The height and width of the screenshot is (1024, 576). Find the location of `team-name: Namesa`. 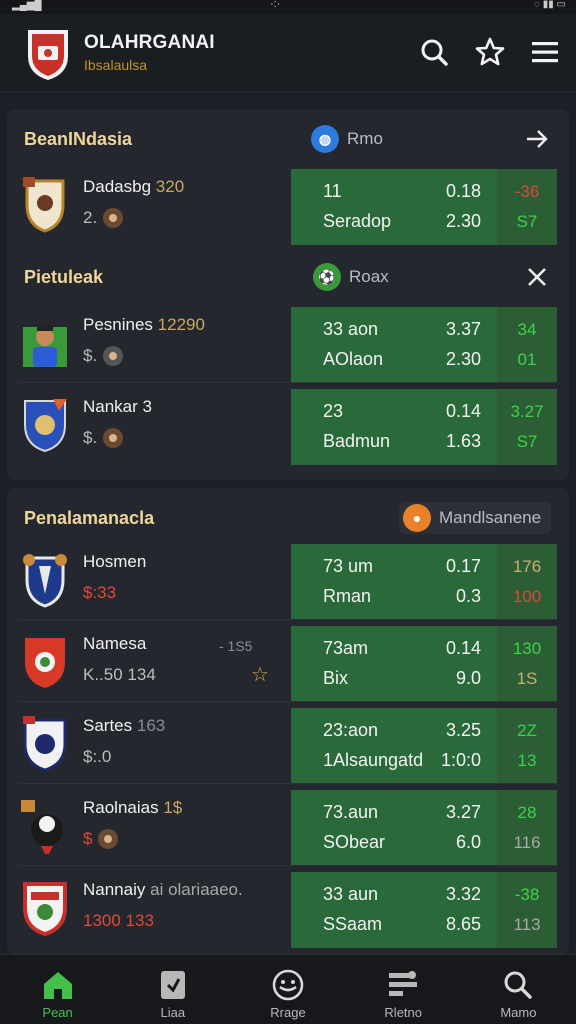

team-name: Namesa is located at coordinates (115, 643).